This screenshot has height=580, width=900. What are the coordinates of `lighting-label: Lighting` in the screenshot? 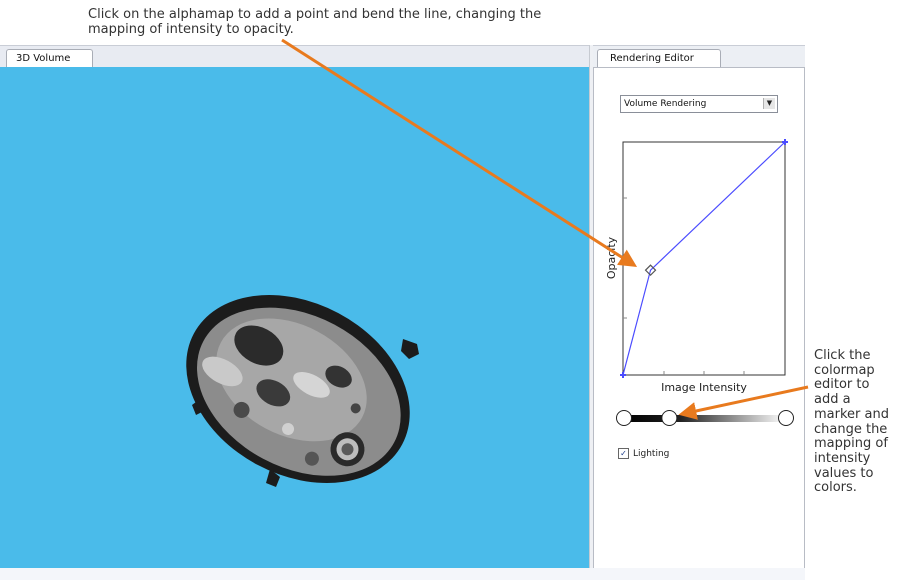 It's located at (651, 453).